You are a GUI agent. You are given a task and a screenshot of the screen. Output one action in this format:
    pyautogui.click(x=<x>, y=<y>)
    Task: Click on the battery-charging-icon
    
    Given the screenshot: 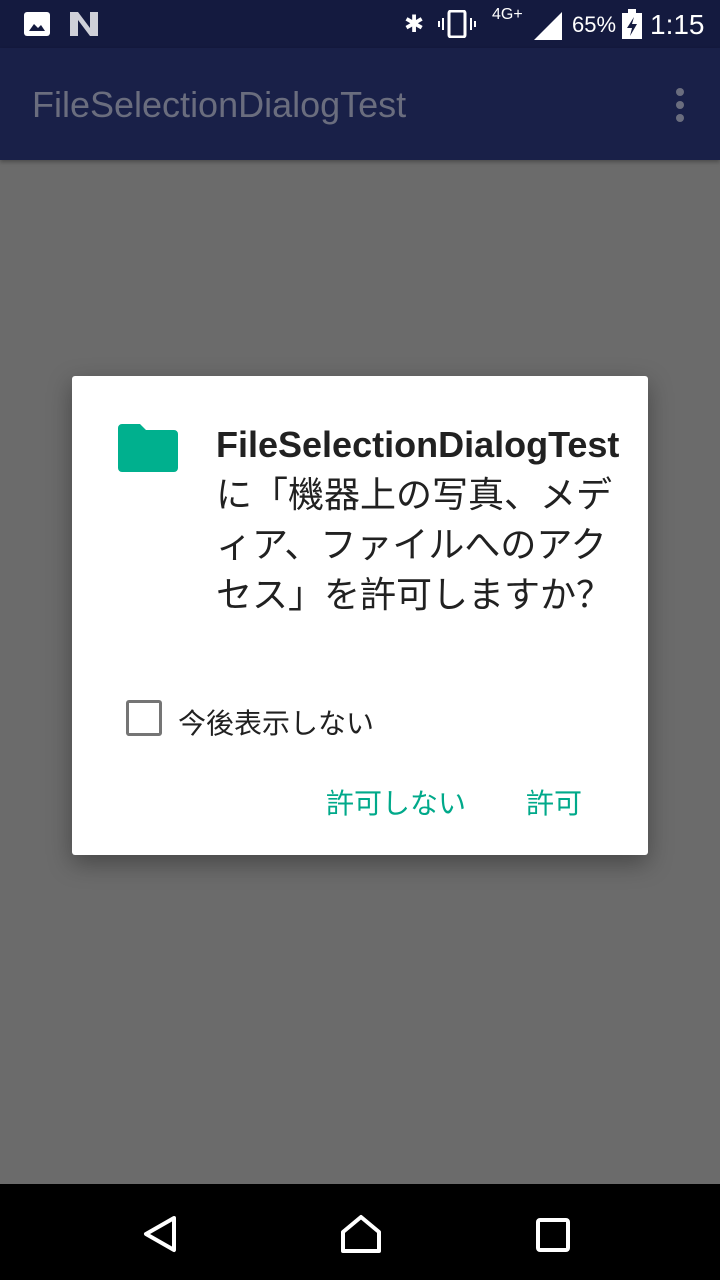 What is the action you would take?
    pyautogui.click(x=632, y=24)
    